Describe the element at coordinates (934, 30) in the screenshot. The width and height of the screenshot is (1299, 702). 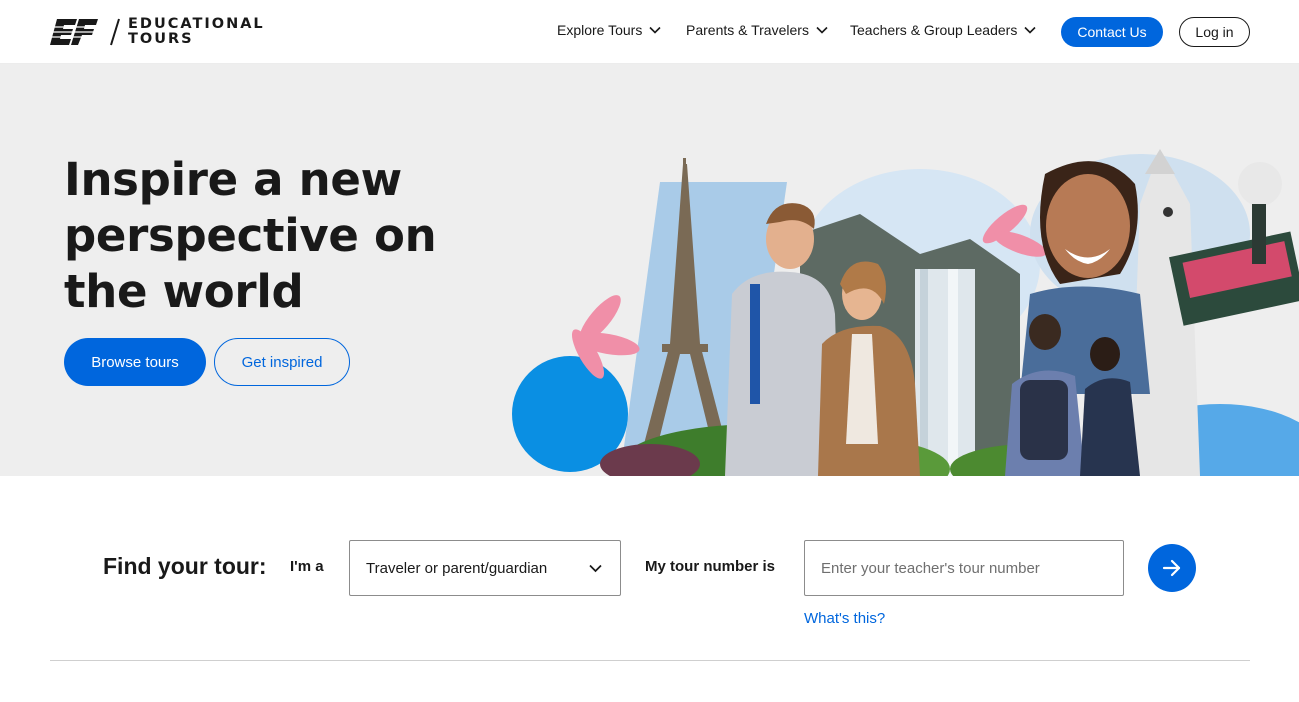
I see `nav-teachers-label: Teachers & Group Leaders` at that location.